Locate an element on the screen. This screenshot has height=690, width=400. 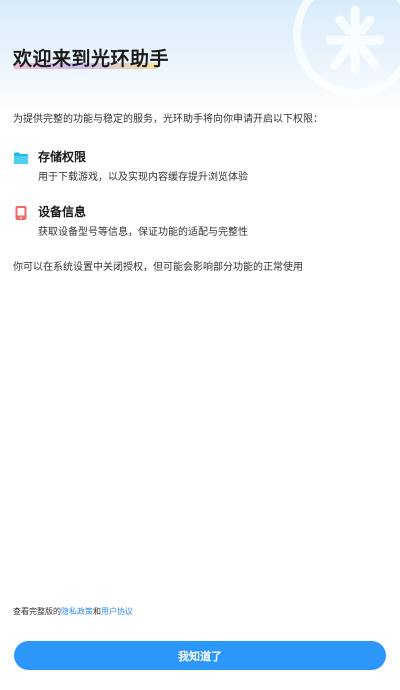
user-agreement-link: 用户协议 is located at coordinates (117, 611).